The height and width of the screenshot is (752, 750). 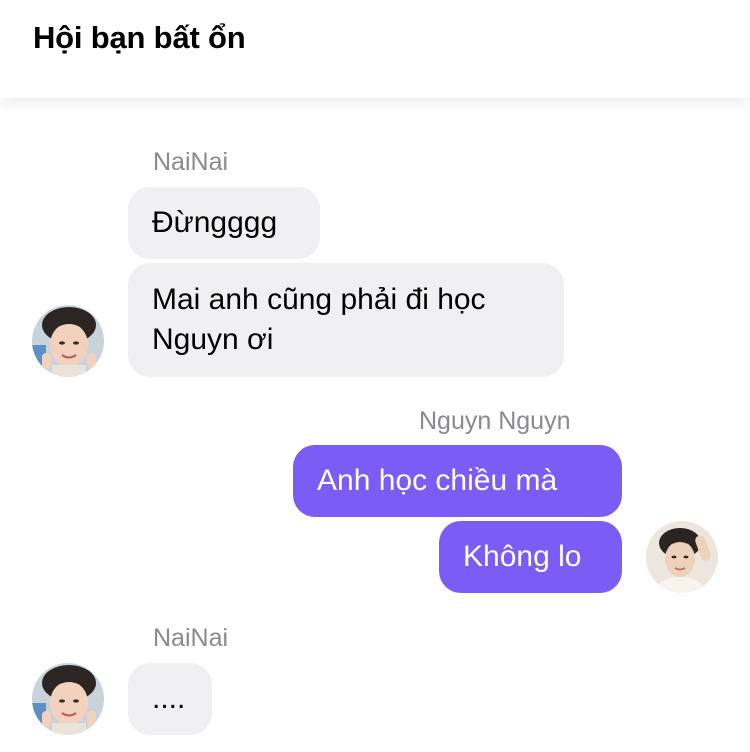 I want to click on chat-title: Hội bạn bất ổn, so click(x=139, y=38).